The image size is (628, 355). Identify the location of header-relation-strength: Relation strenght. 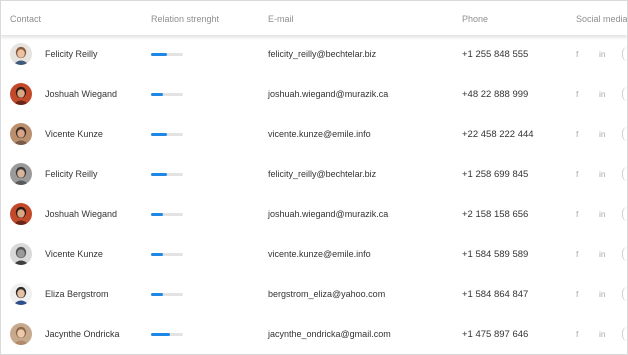
(185, 19).